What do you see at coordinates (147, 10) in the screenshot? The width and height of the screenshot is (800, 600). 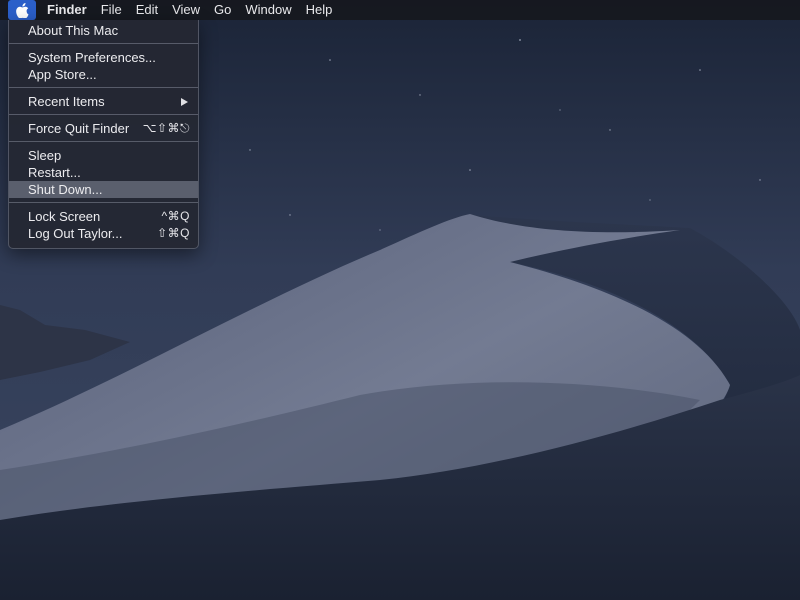 I see `menubar-item-edit: Edit` at bounding box center [147, 10].